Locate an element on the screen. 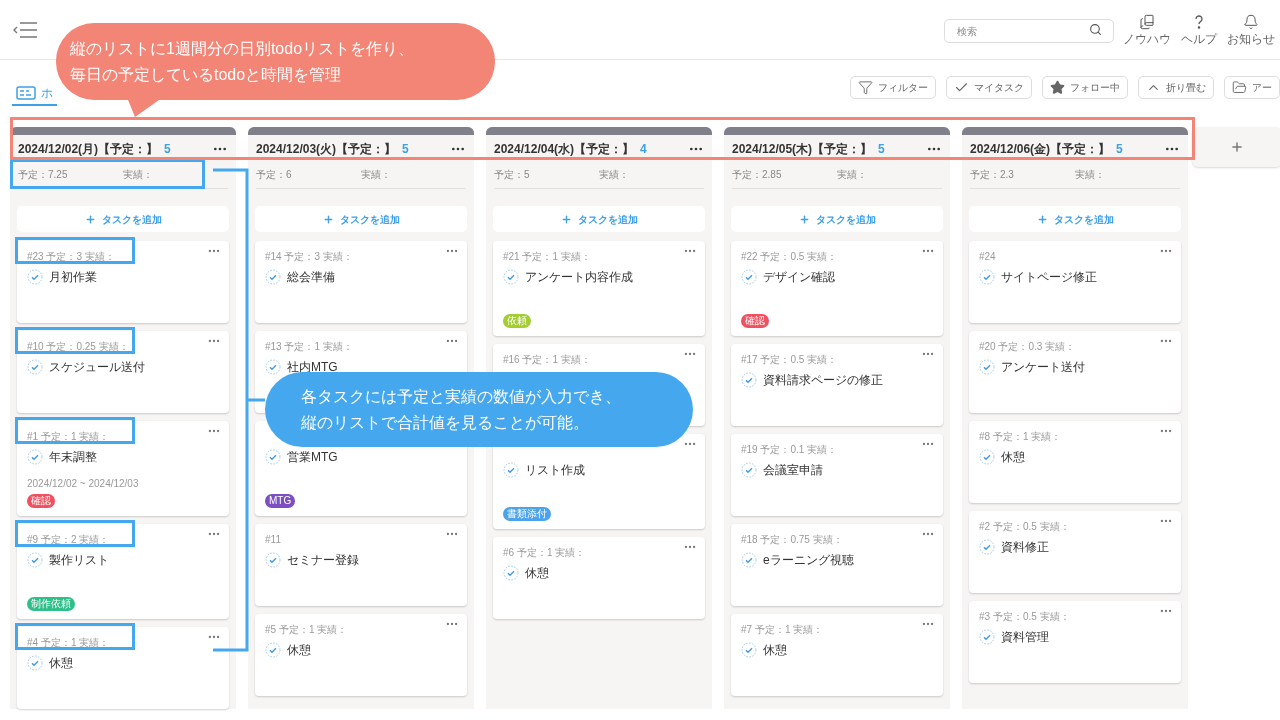 This screenshot has width=1280, height=720. task-meta: #20 予定：0.3 実績： is located at coordinates (1027, 347).